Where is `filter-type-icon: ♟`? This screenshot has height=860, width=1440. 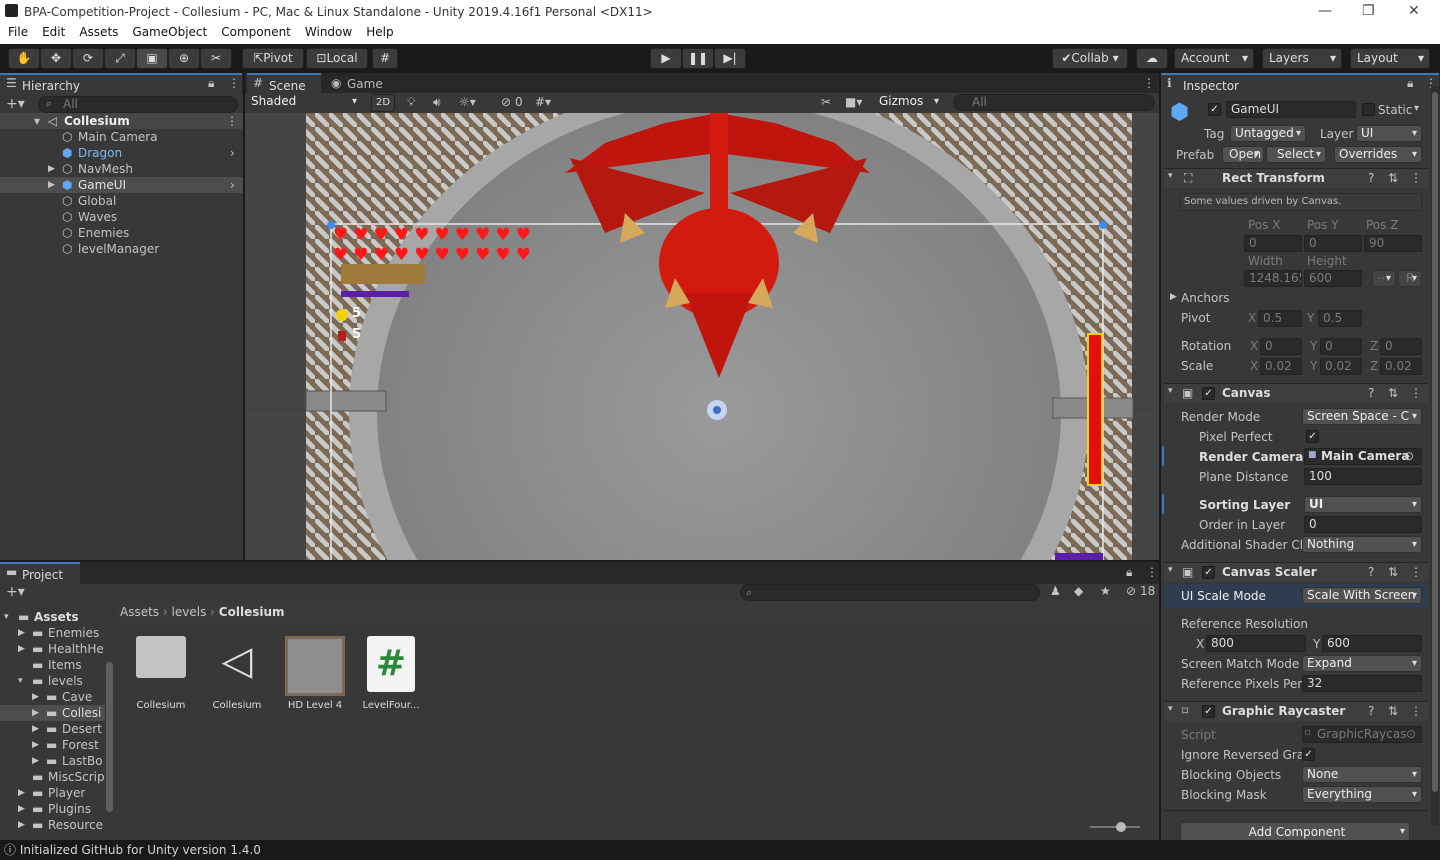
filter-type-icon: ♟ is located at coordinates (1055, 591).